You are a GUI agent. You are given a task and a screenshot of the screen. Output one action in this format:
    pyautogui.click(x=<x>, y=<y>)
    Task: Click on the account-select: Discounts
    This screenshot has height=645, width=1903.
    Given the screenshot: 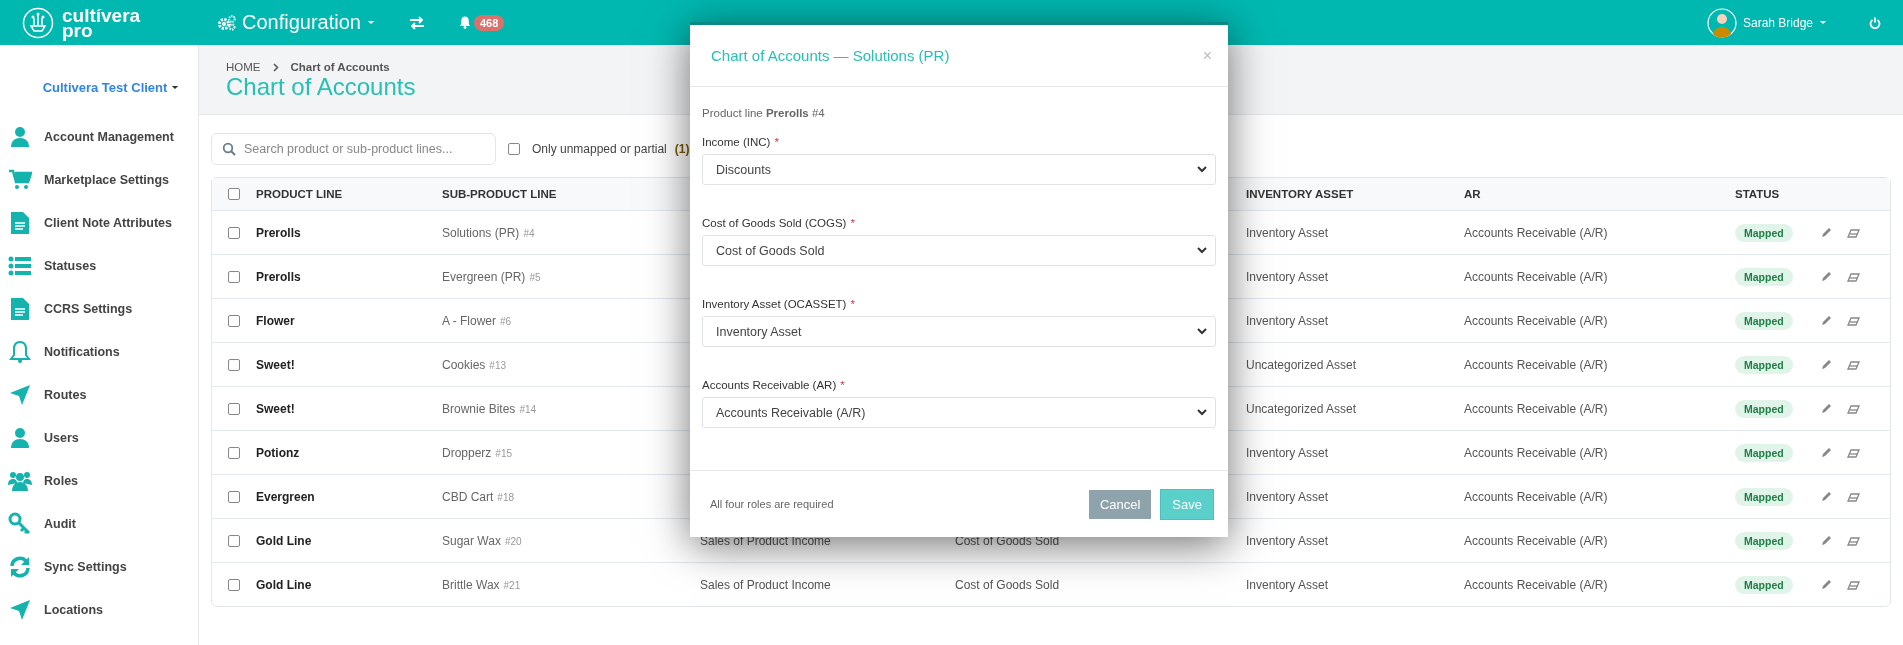 What is the action you would take?
    pyautogui.click(x=959, y=169)
    